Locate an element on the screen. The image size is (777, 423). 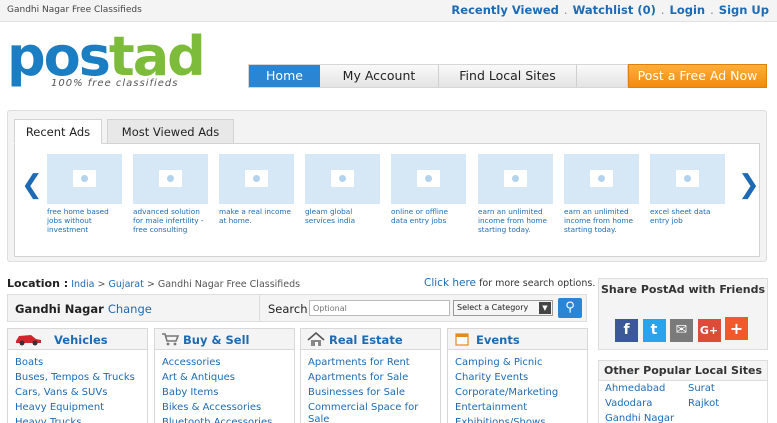
social-buttons: f t ✉ G+ + is located at coordinates (682, 329).